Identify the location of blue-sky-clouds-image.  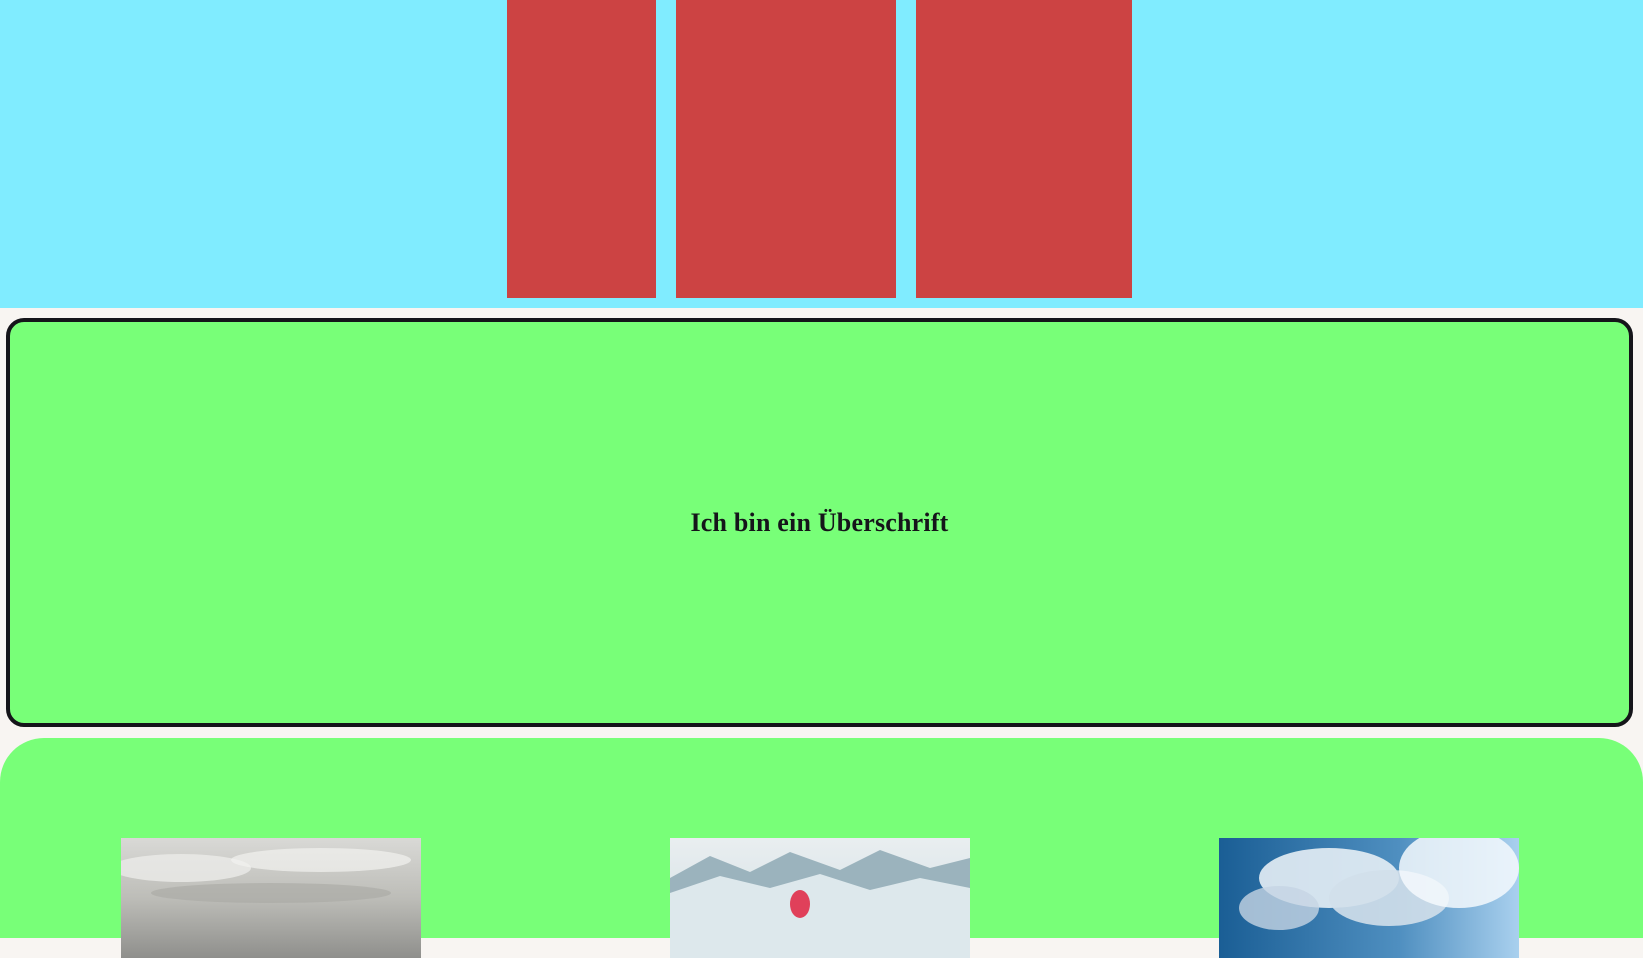
(1369, 898).